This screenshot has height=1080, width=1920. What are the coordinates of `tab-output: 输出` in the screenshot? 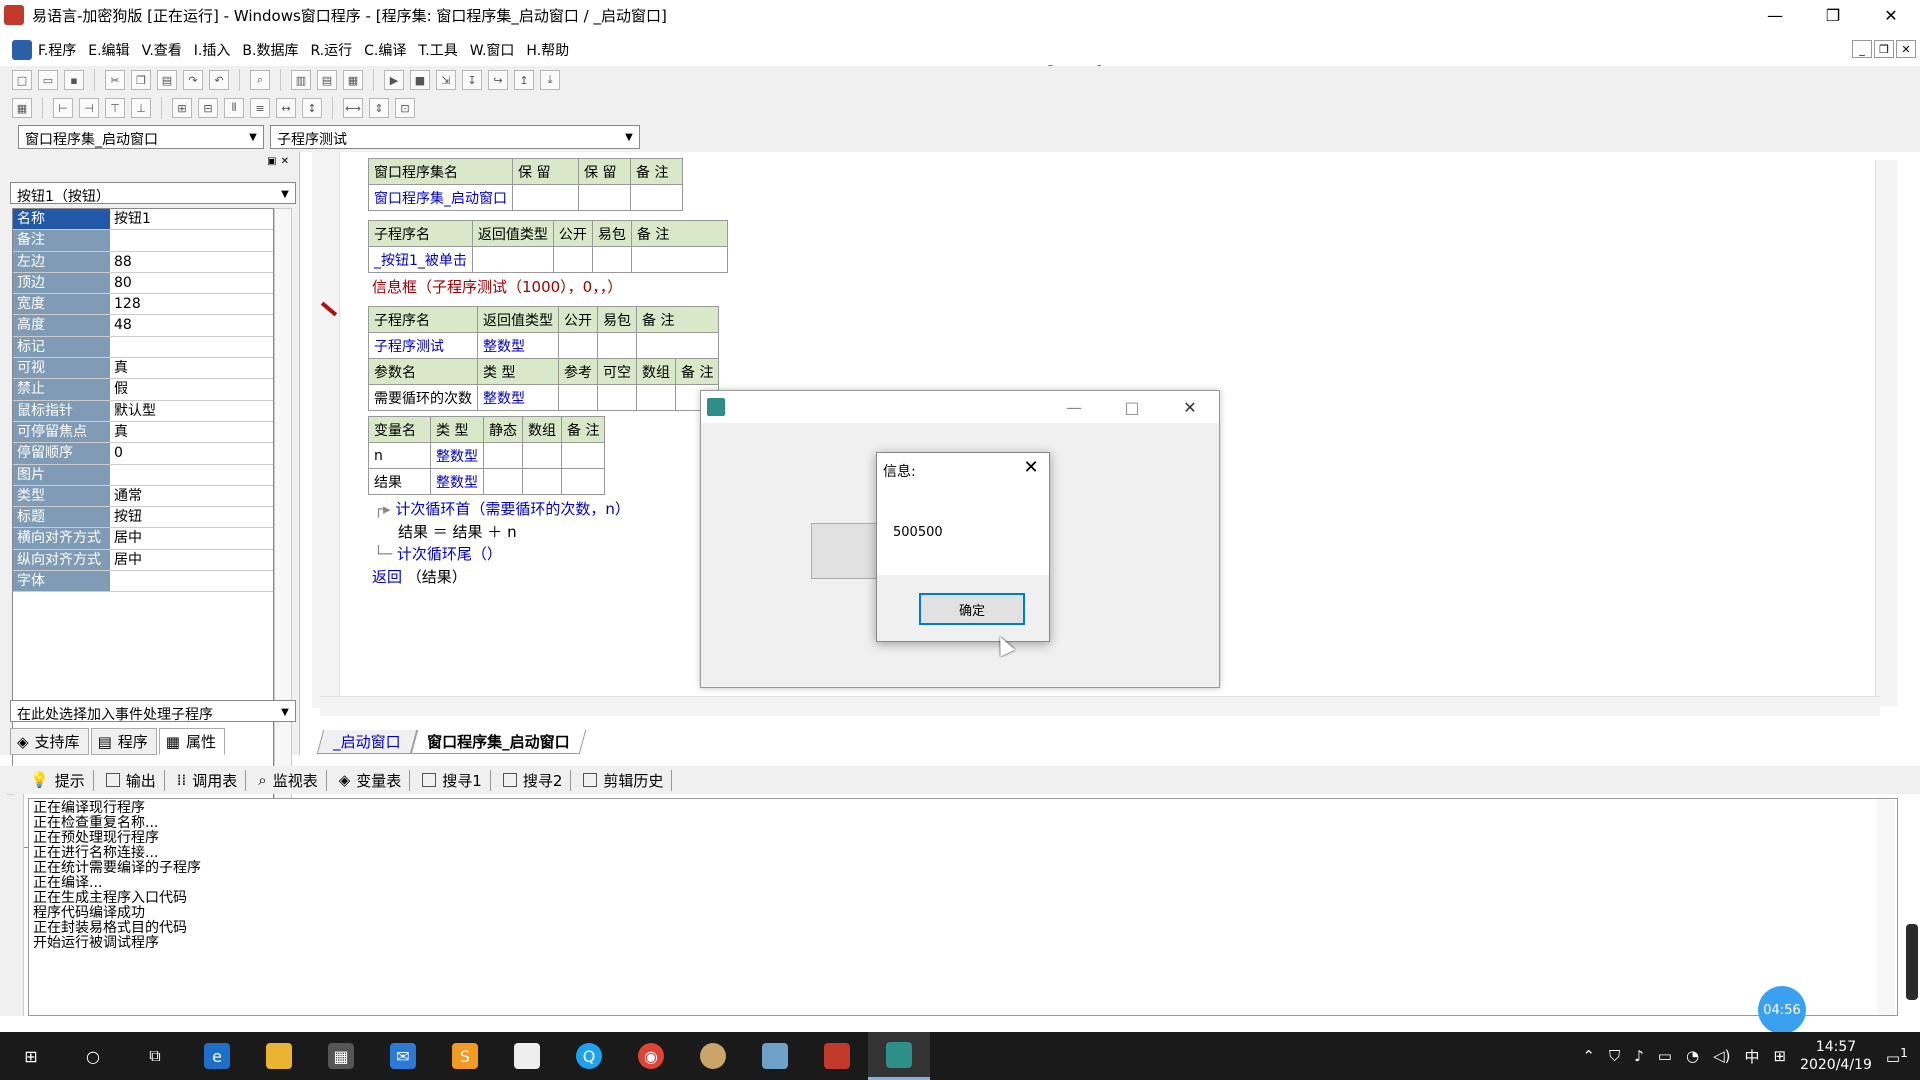 It's located at (135, 780).